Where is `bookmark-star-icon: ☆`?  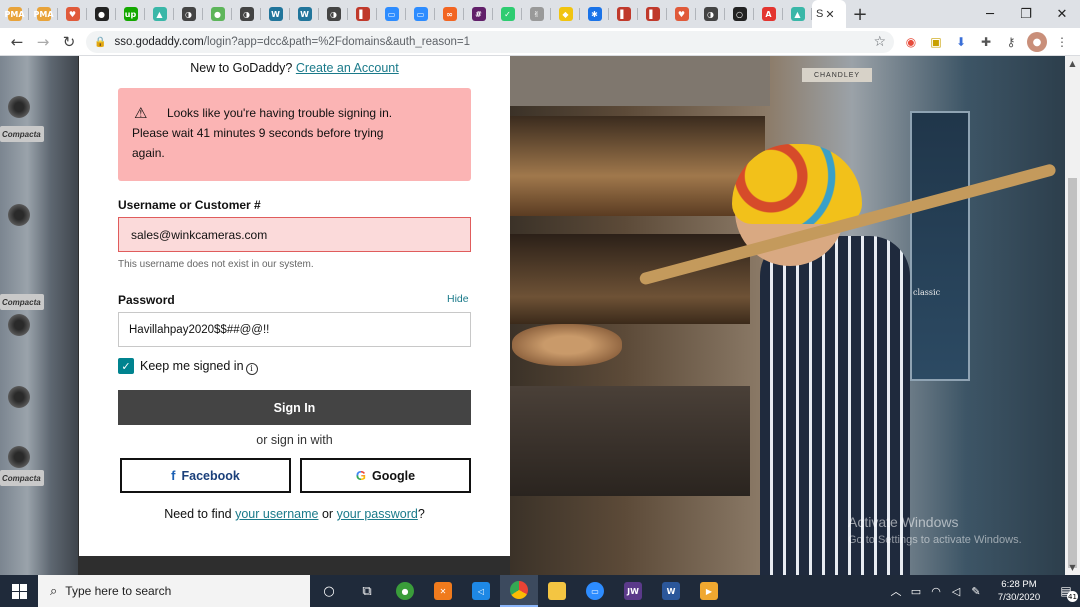 bookmark-star-icon: ☆ is located at coordinates (879, 42).